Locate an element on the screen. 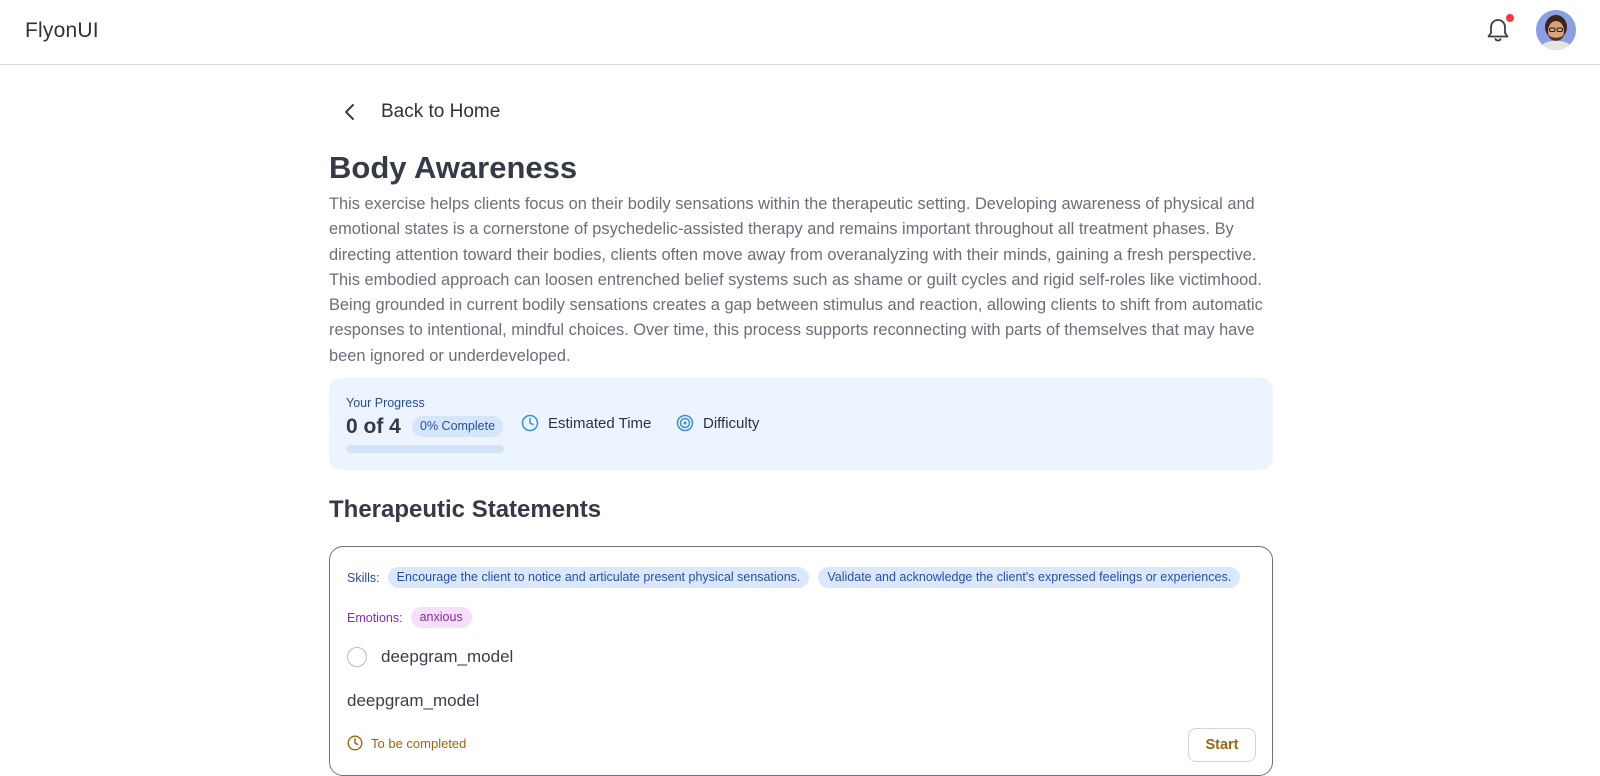 The width and height of the screenshot is (1600, 776). notification-dot is located at coordinates (1510, 18).